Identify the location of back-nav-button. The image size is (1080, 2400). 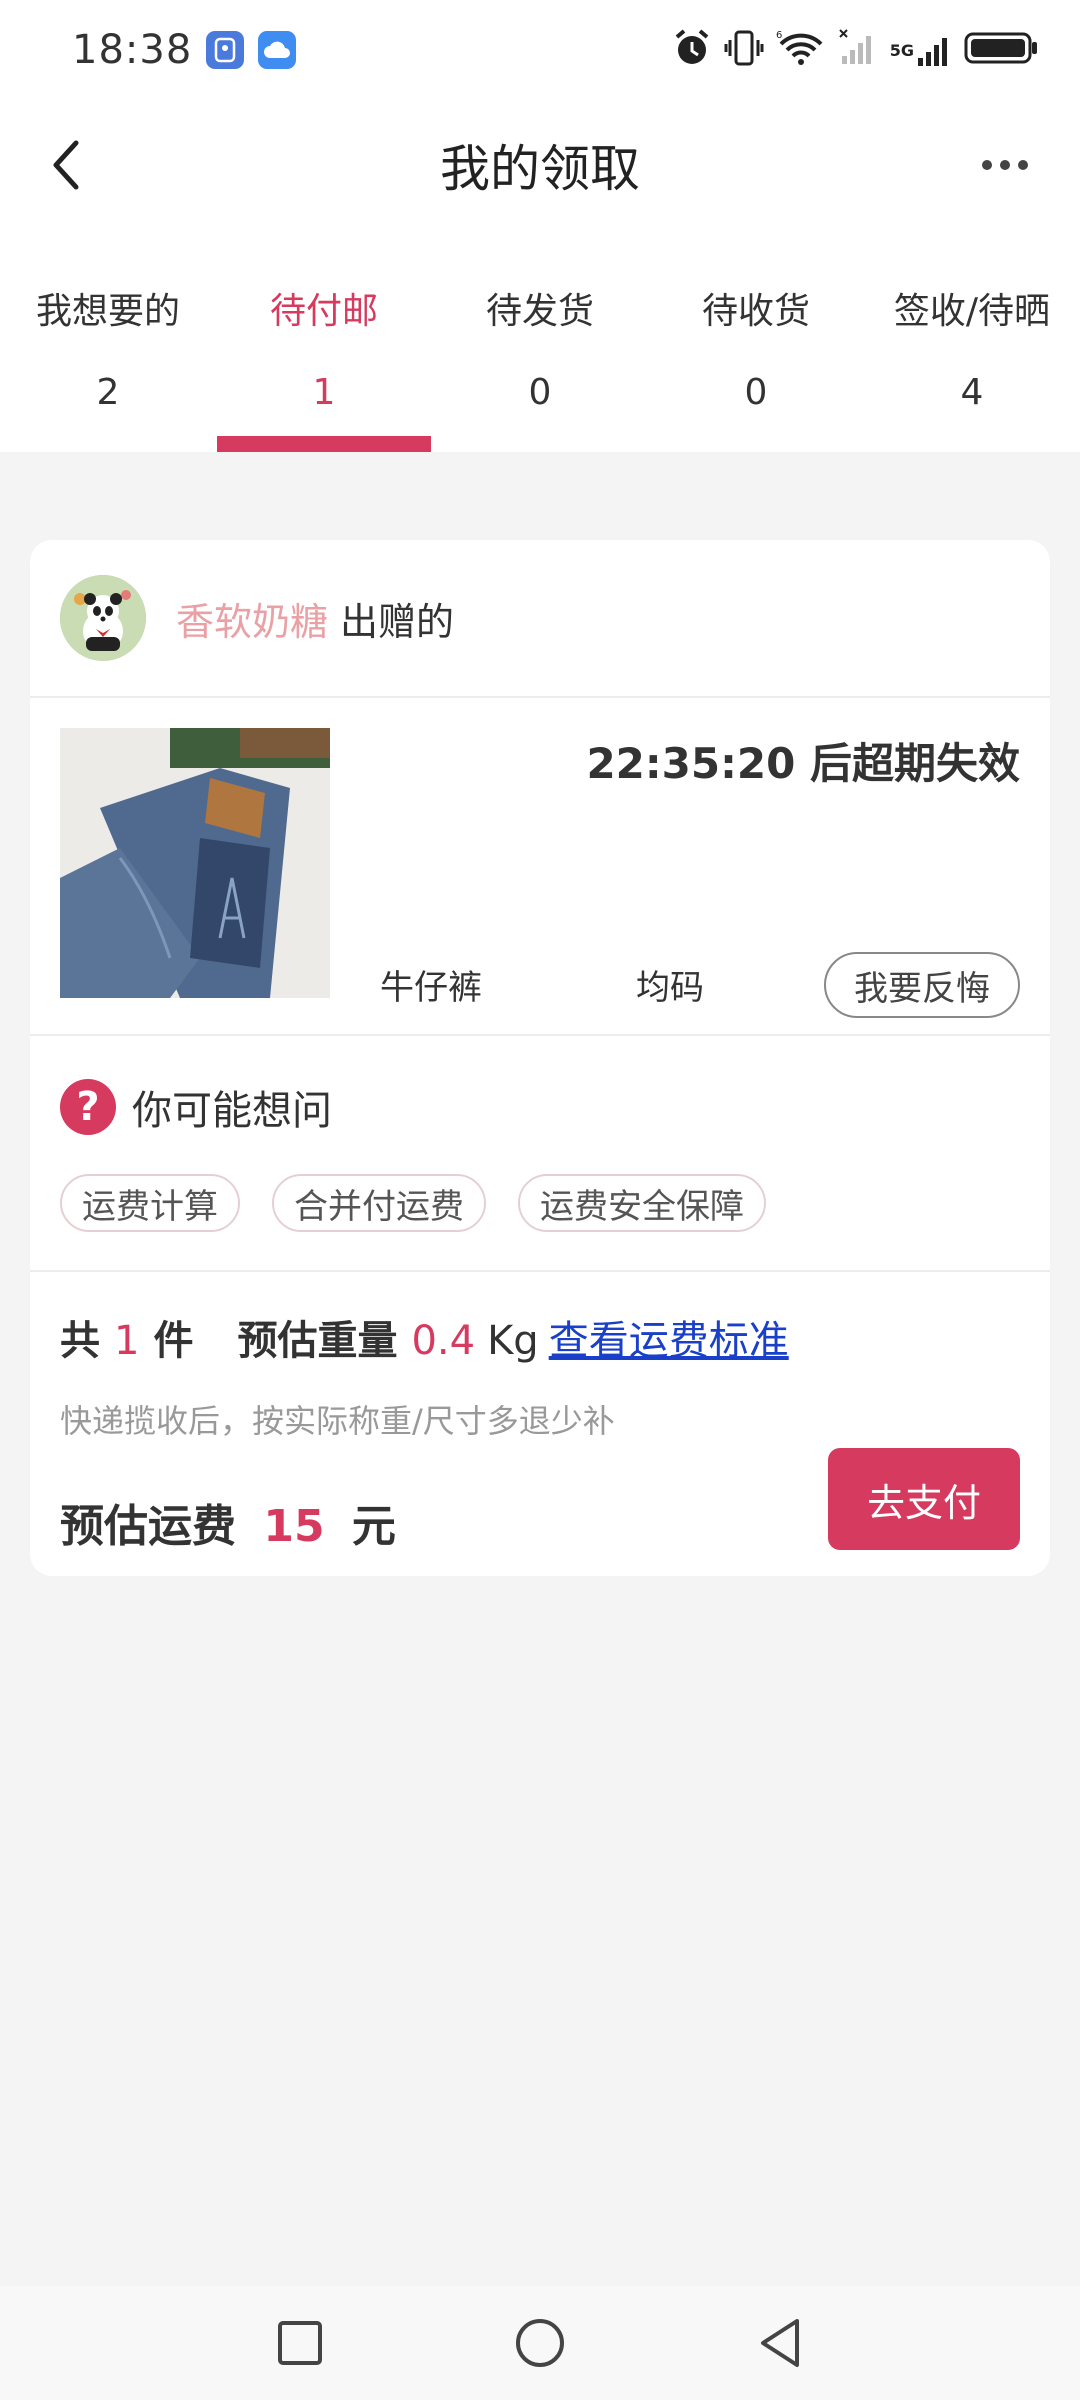
(780, 2343).